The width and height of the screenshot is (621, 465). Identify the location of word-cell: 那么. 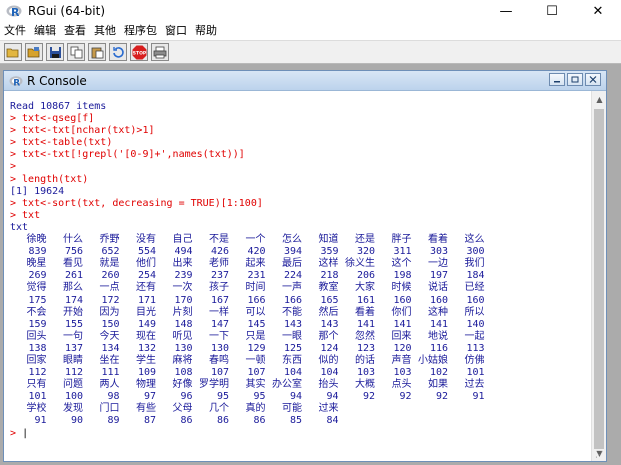
(73, 288).